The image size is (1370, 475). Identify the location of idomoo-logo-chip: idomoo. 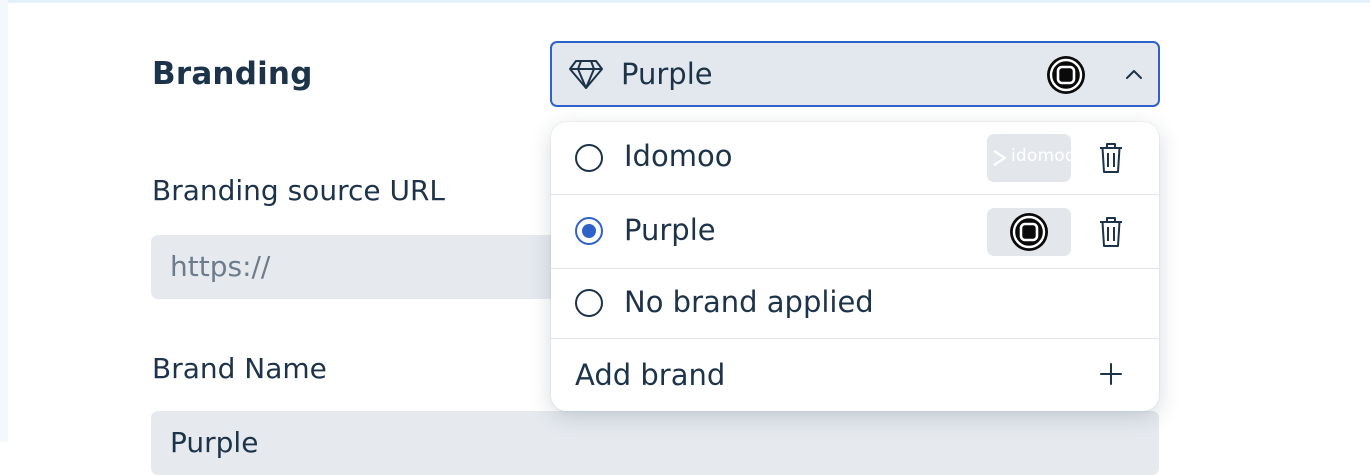
(1031, 158).